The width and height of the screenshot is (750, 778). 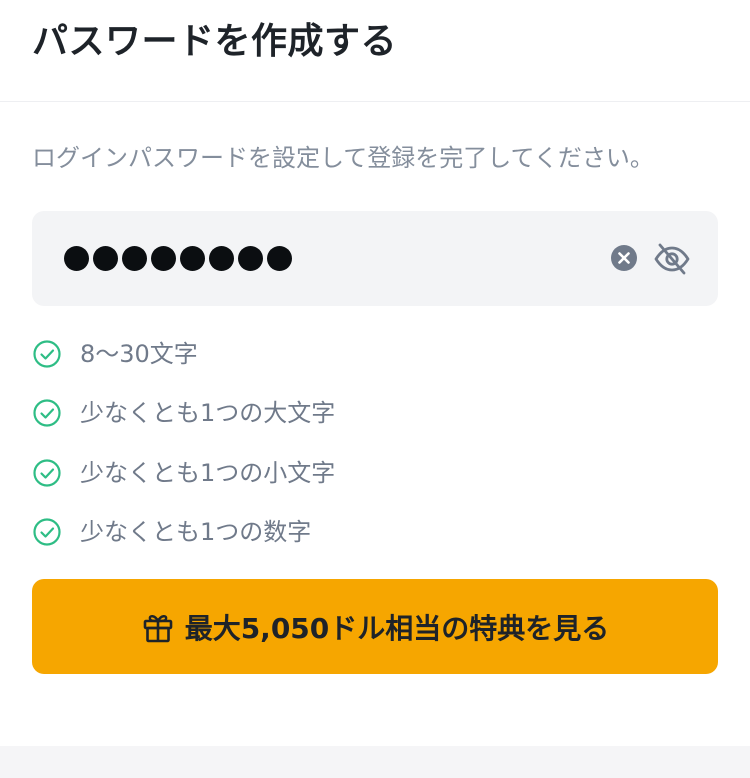 I want to click on clear-icon, so click(x=624, y=258).